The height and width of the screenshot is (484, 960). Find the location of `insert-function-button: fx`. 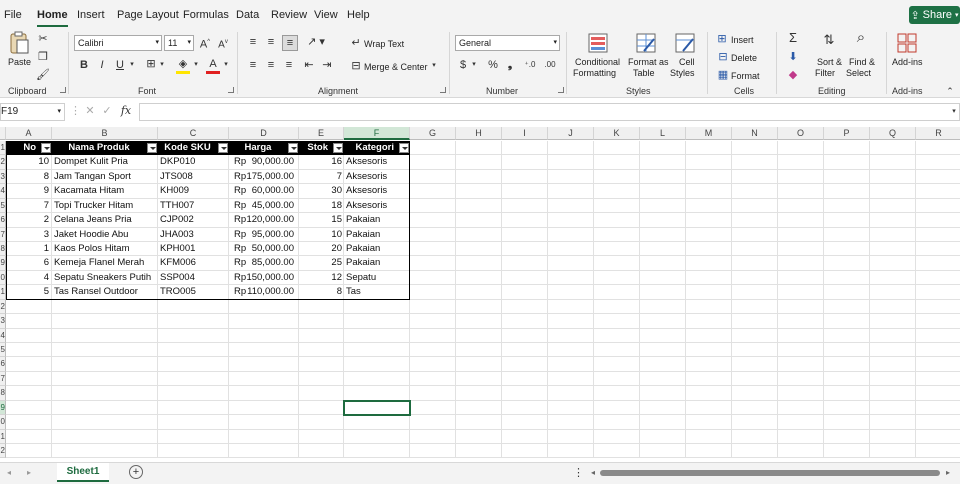

insert-function-button: fx is located at coordinates (126, 111).